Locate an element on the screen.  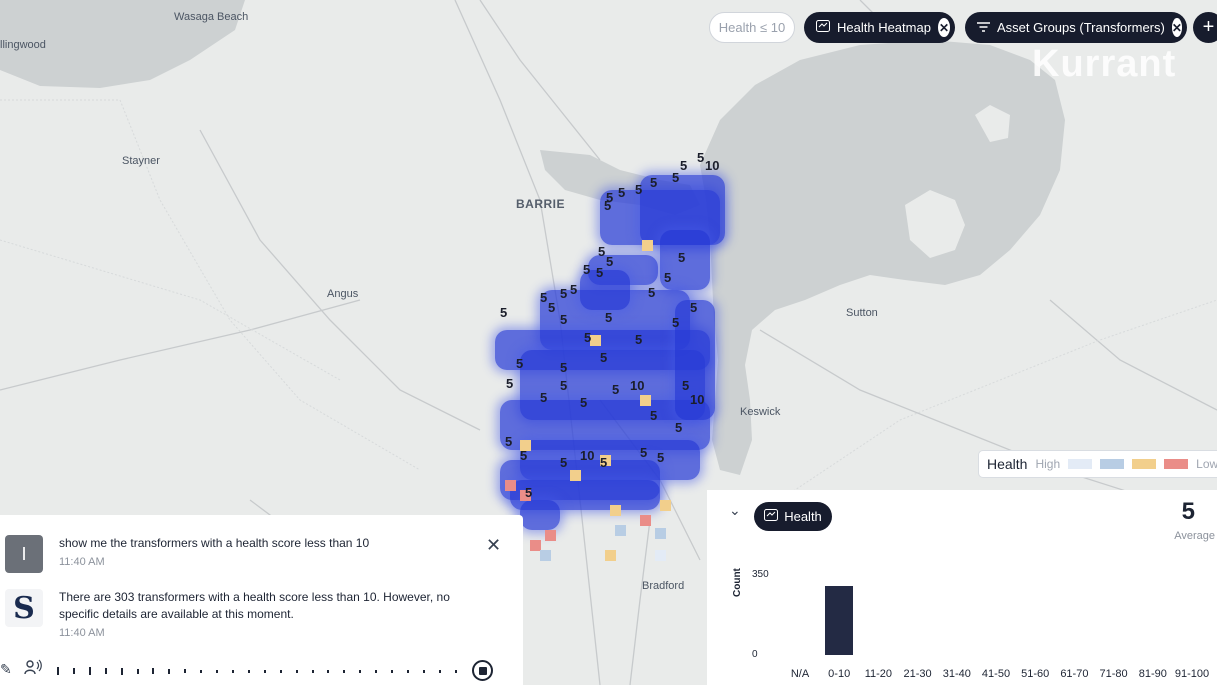
x-tick-label: N/A is located at coordinates (800, 674).